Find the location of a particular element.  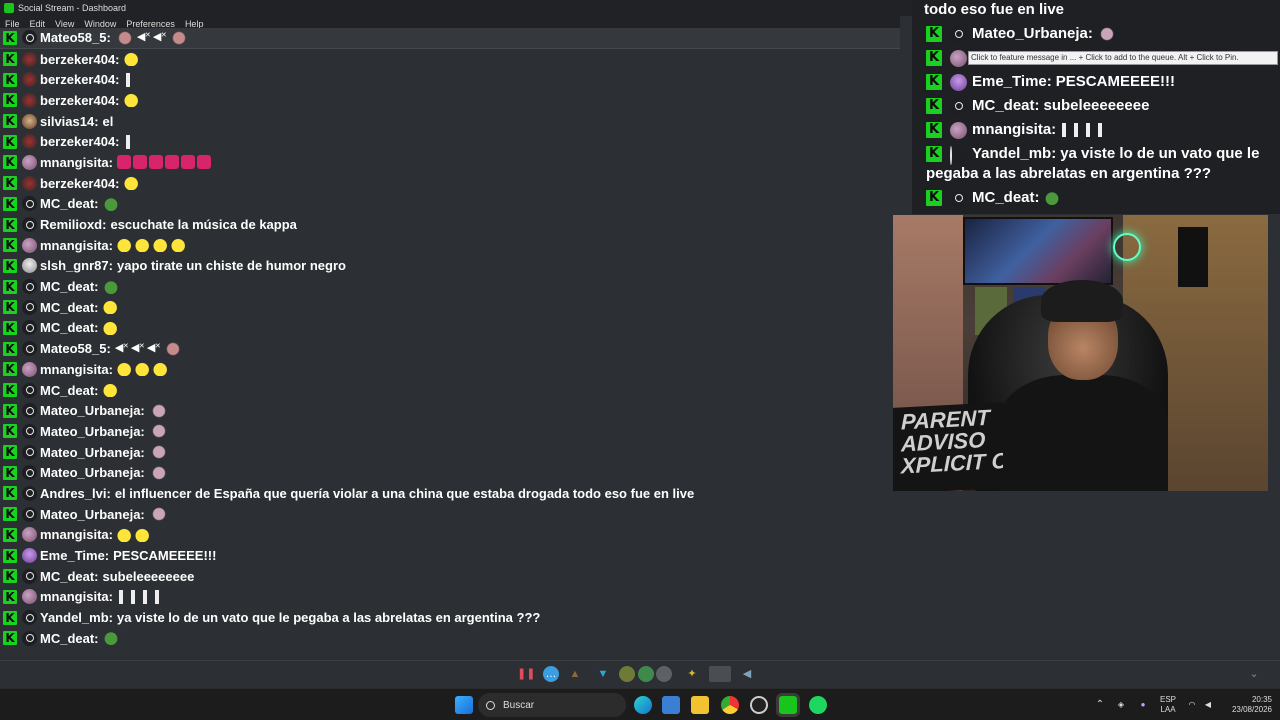

taskbar-search: Buscar is located at coordinates (552, 705).